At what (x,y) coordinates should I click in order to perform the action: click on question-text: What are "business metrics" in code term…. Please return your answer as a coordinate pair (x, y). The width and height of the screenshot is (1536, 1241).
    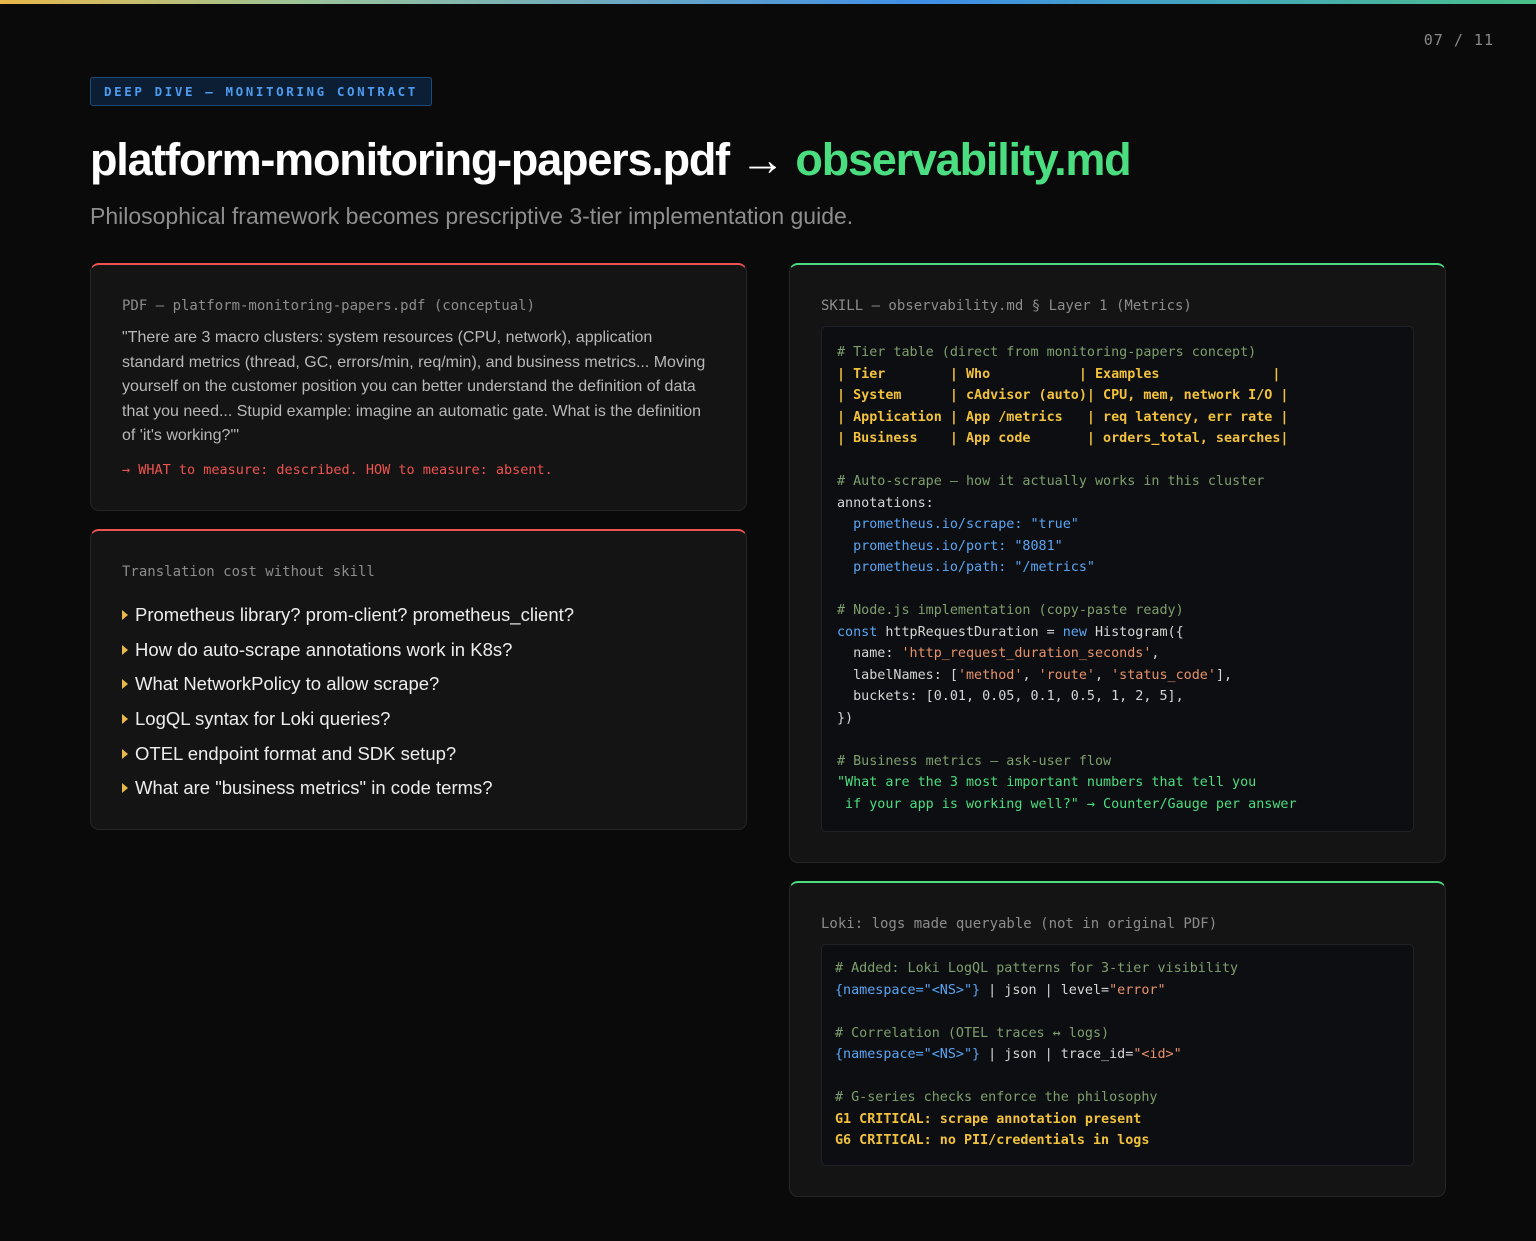
    Looking at the image, I should click on (314, 788).